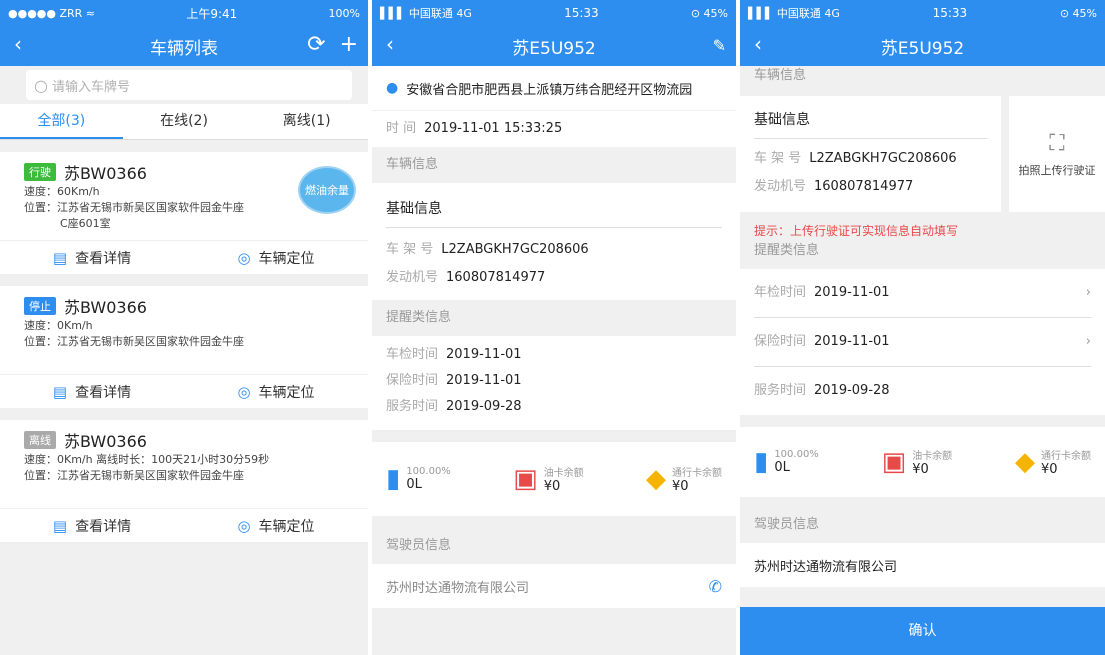 This screenshot has height=655, width=1105. Describe the element at coordinates (864, 186) in the screenshot. I see `engine-number: 160807814977` at that location.